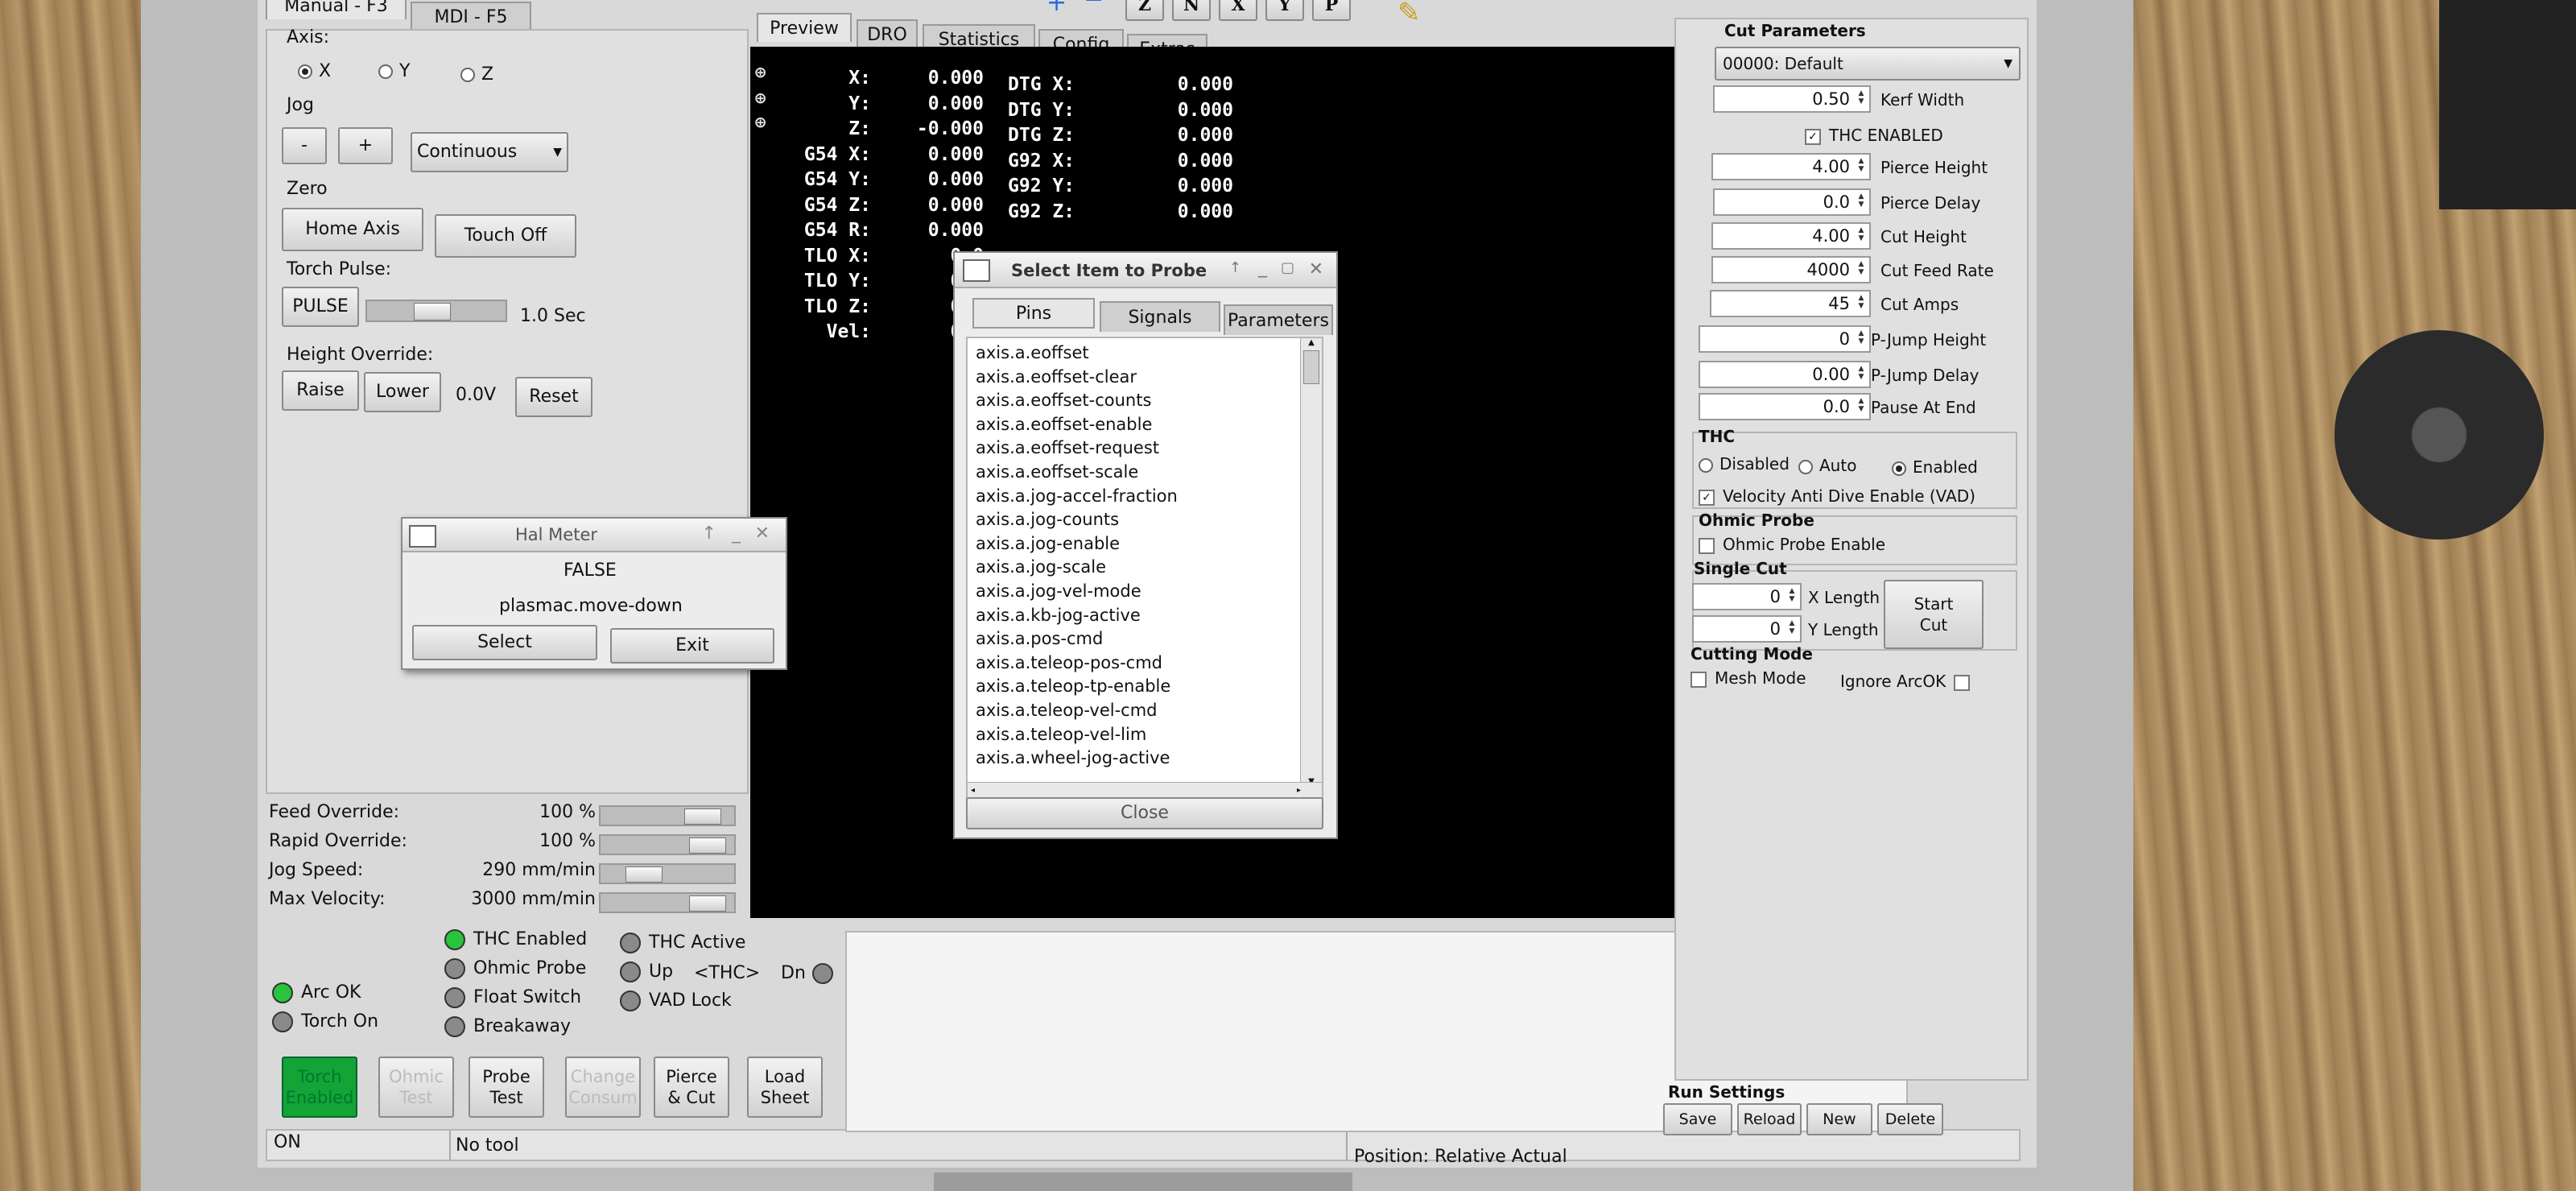 Image resolution: width=2576 pixels, height=1191 pixels. I want to click on probe-test-button: Probe Test, so click(506, 1087).